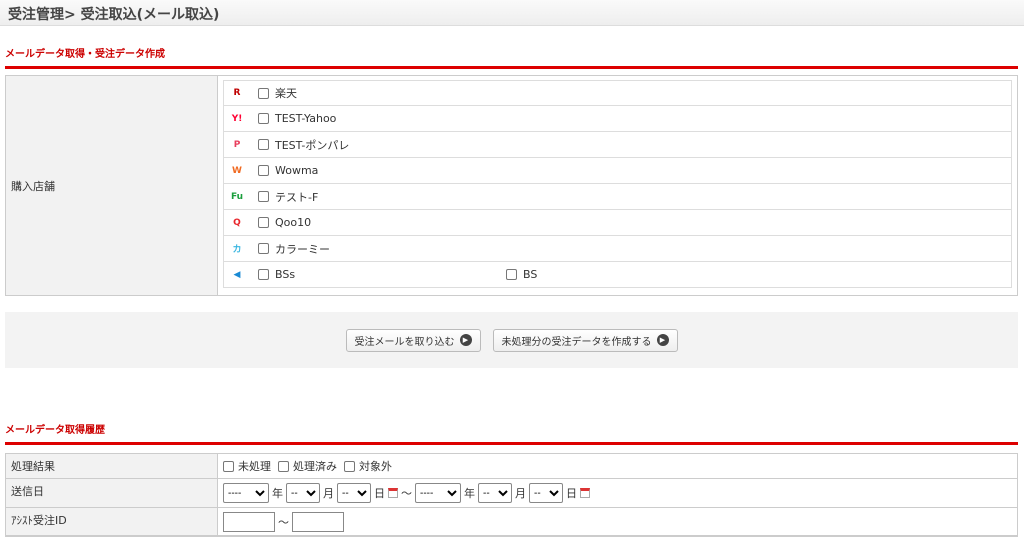  I want to click on import-mail-button: 受注メールを取り込む ▶, so click(413, 340).